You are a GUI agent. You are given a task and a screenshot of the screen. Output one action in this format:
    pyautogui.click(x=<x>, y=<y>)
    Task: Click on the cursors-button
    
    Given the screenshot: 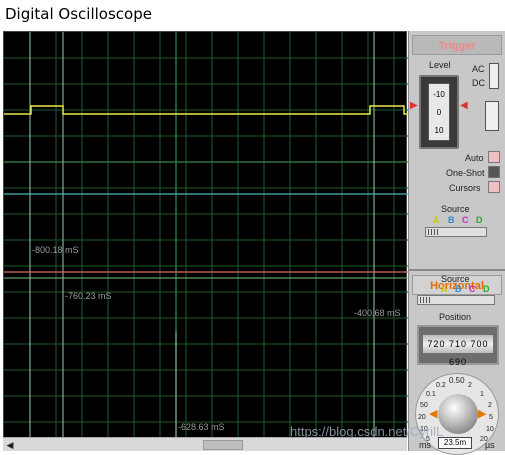 What is the action you would take?
    pyautogui.click(x=494, y=187)
    